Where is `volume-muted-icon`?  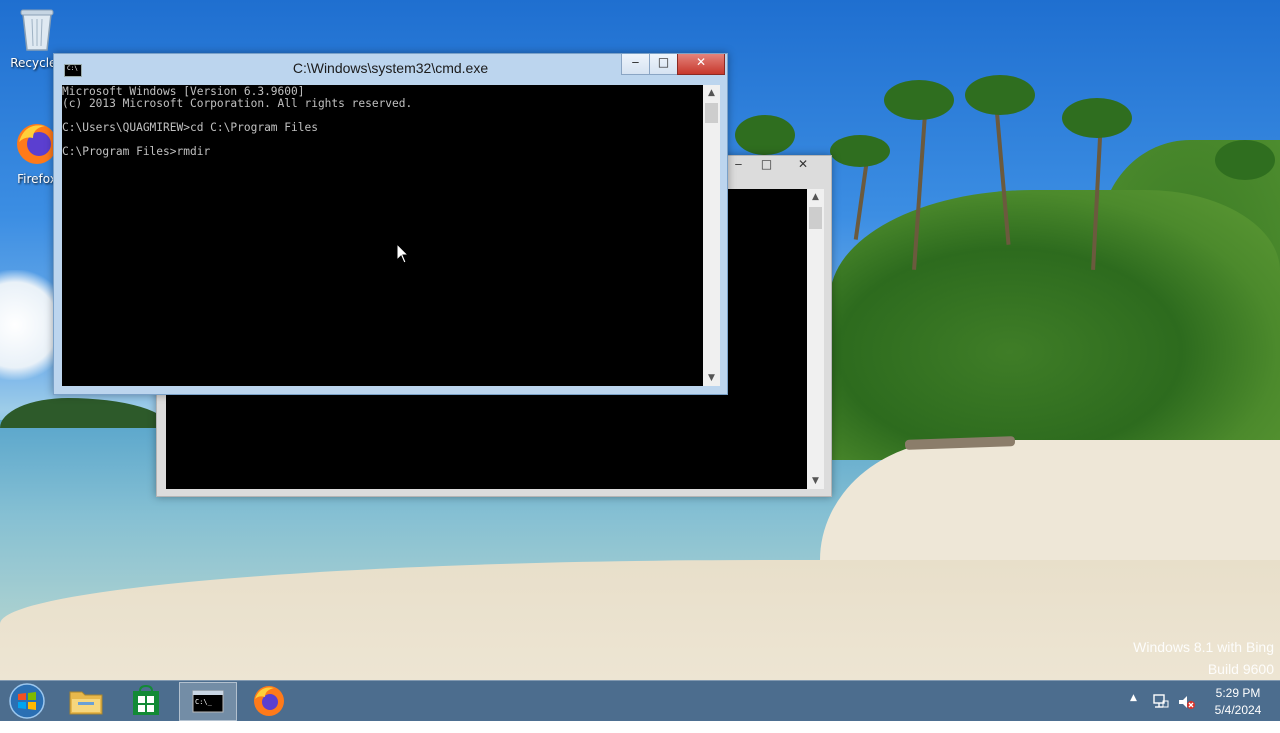
volume-muted-icon is located at coordinates (1187, 702).